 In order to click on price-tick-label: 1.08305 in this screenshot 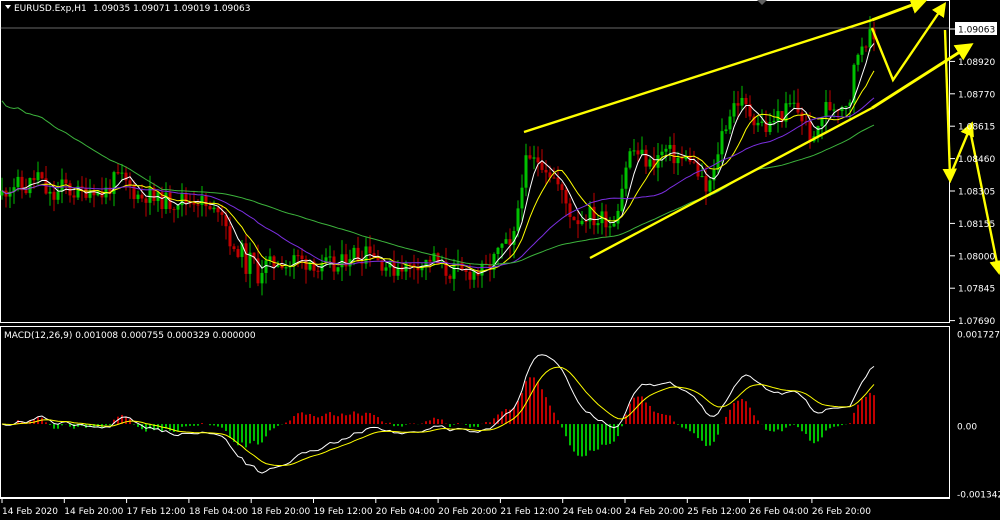, I will do `click(976, 193)`.